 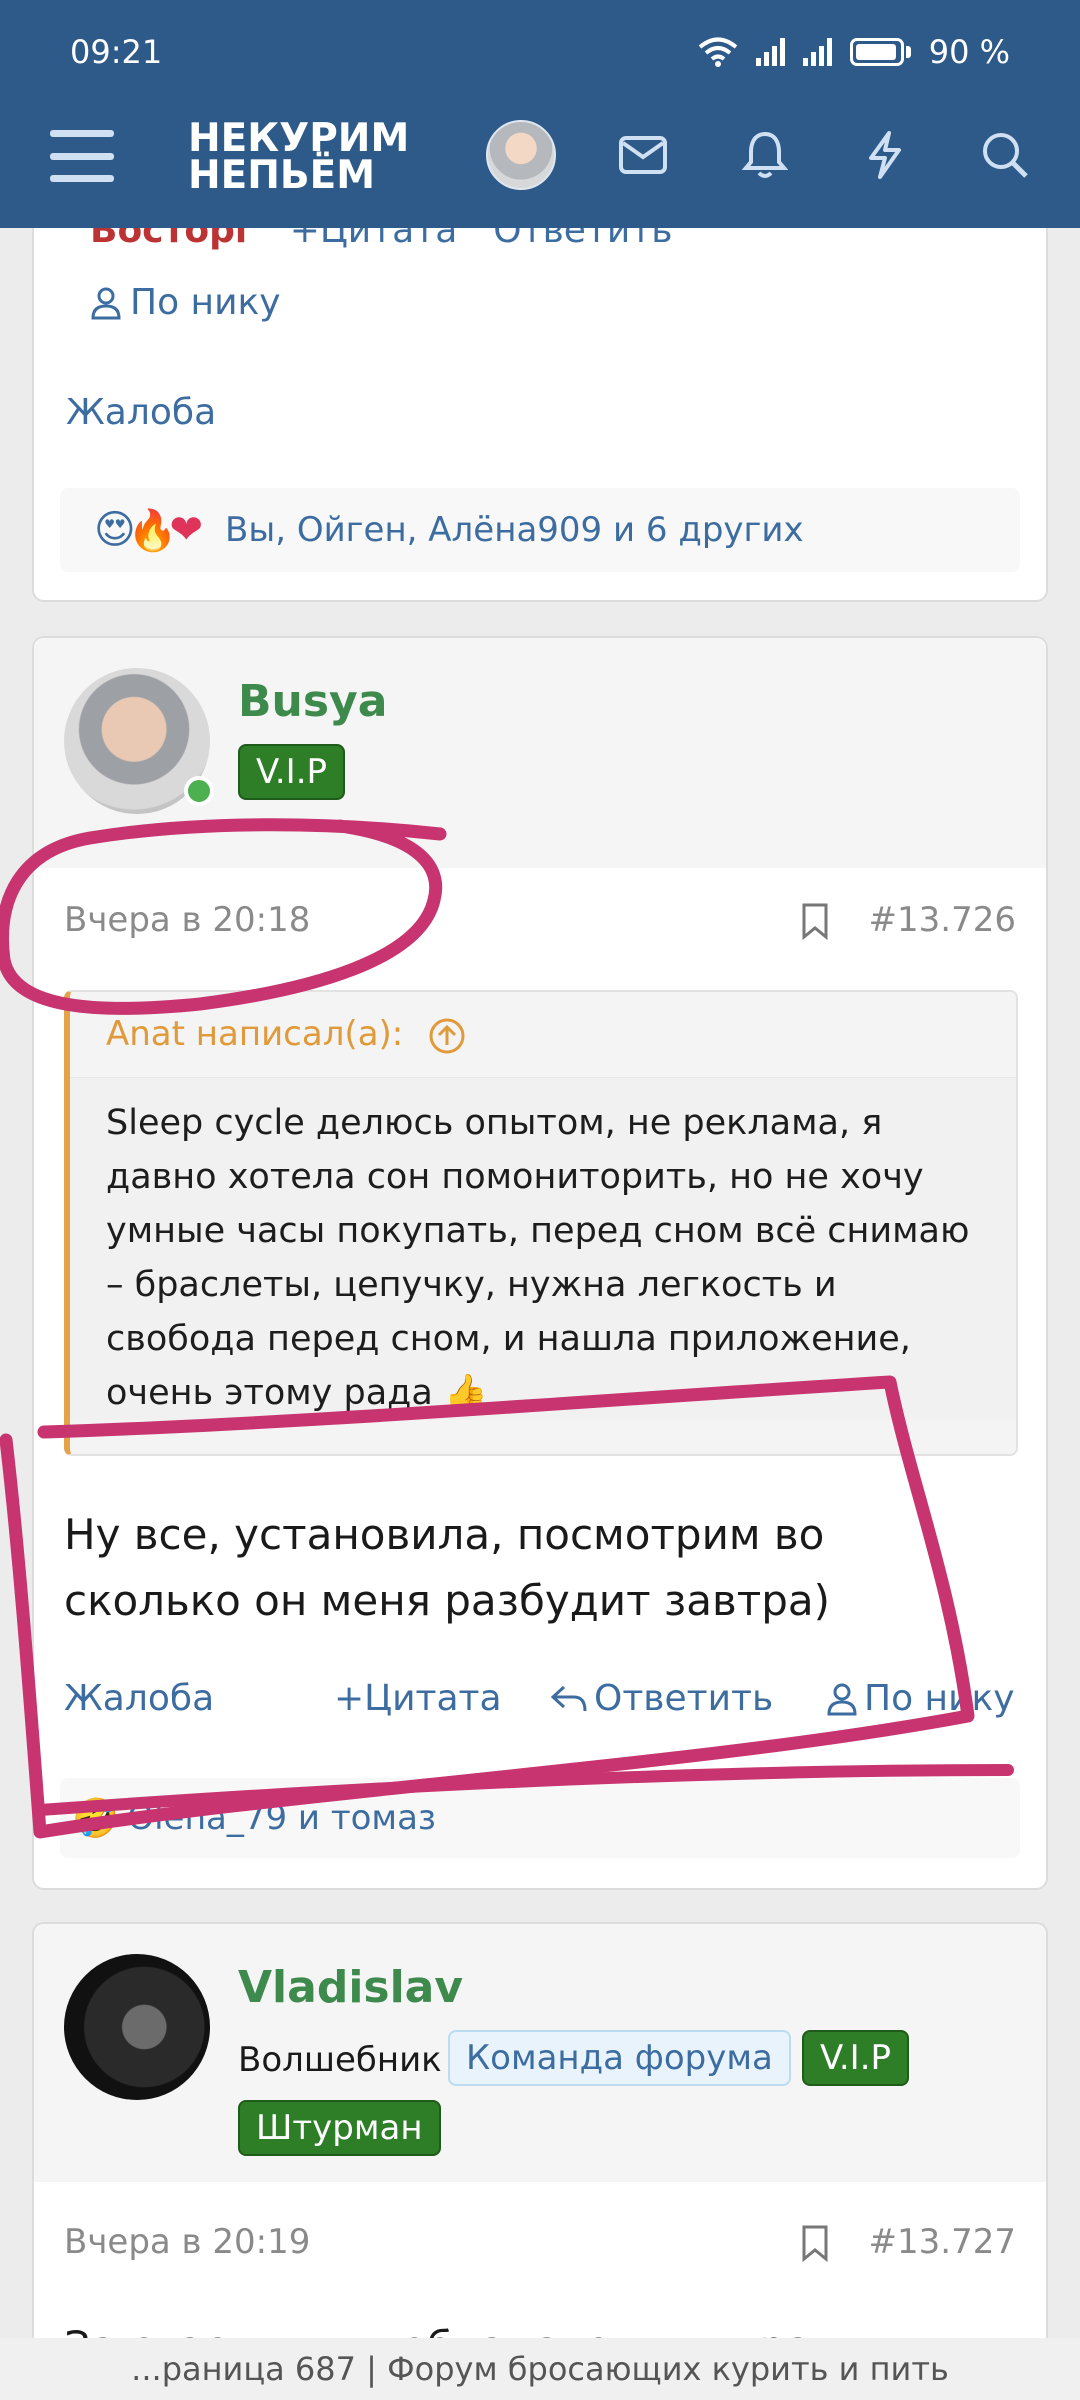 I want to click on battery-icon, so click(x=876, y=52).